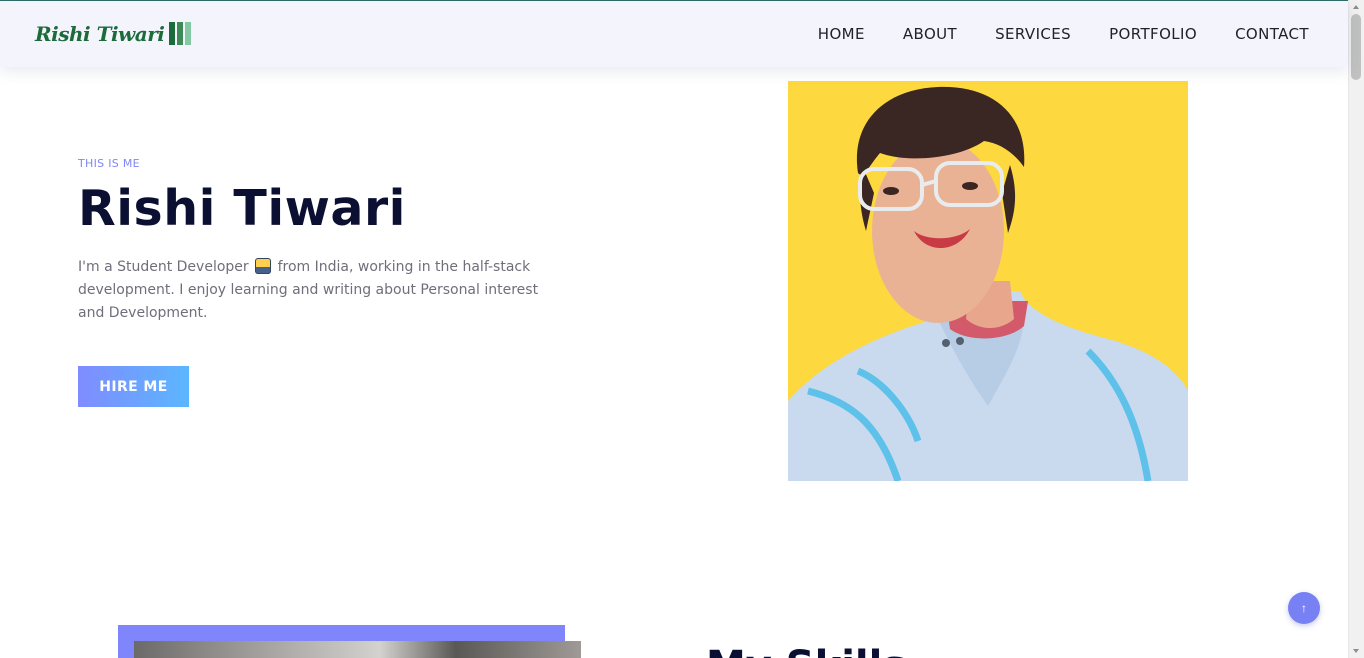  I want to click on page-scrollbar, so click(1356, 329).